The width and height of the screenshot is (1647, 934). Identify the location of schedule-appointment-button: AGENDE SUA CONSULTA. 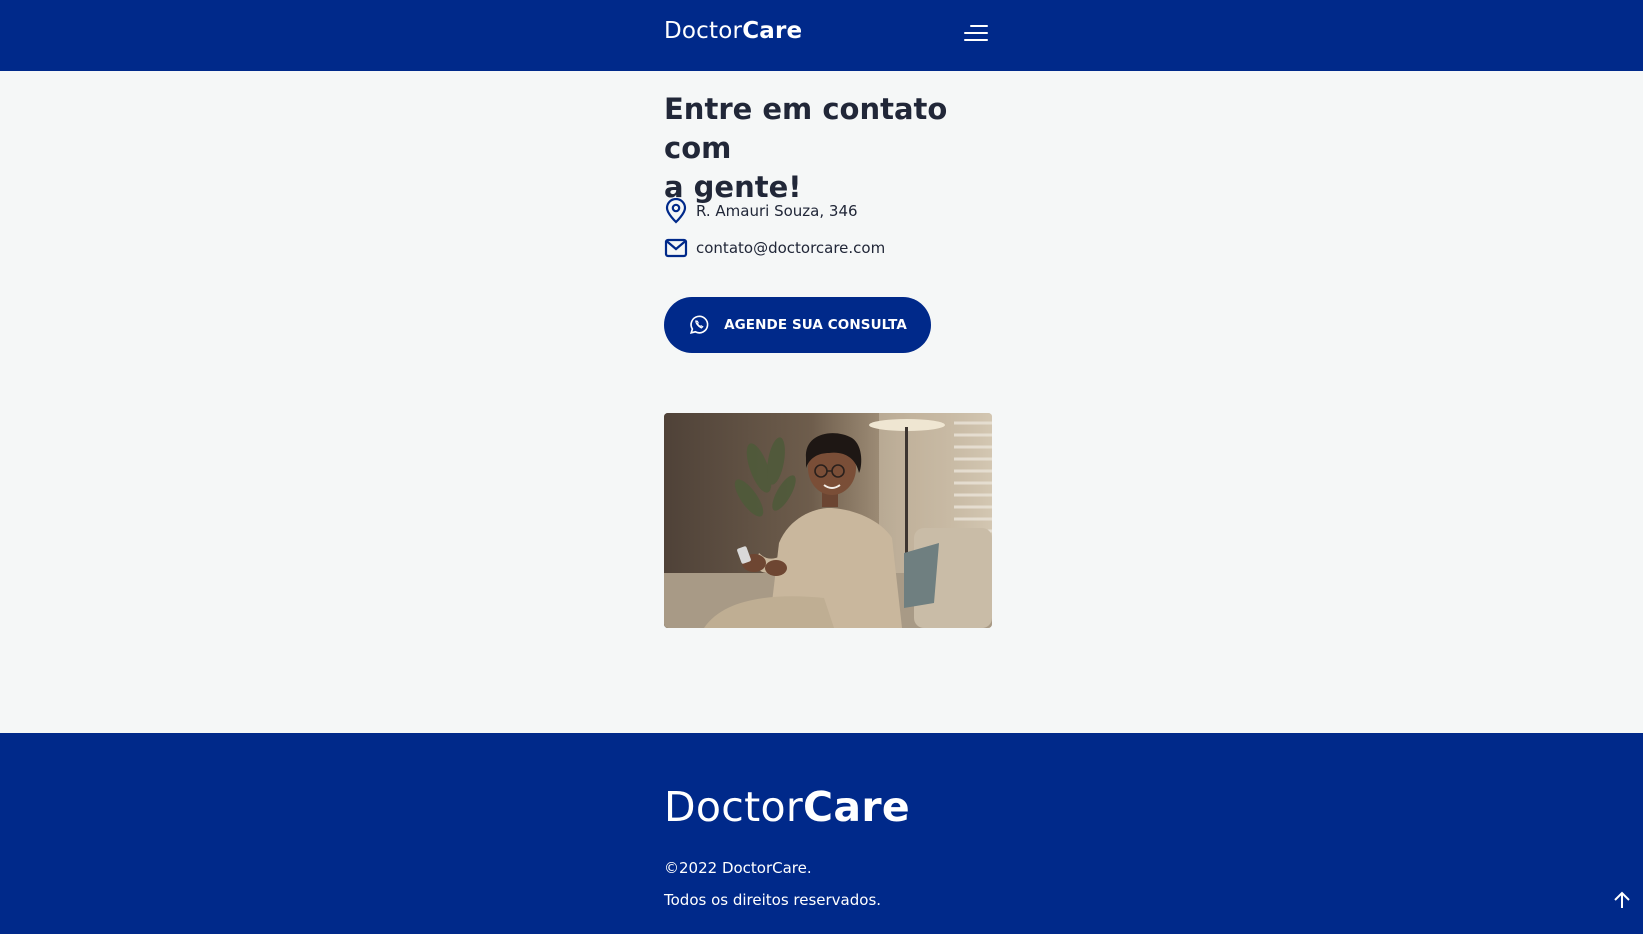
(797, 325).